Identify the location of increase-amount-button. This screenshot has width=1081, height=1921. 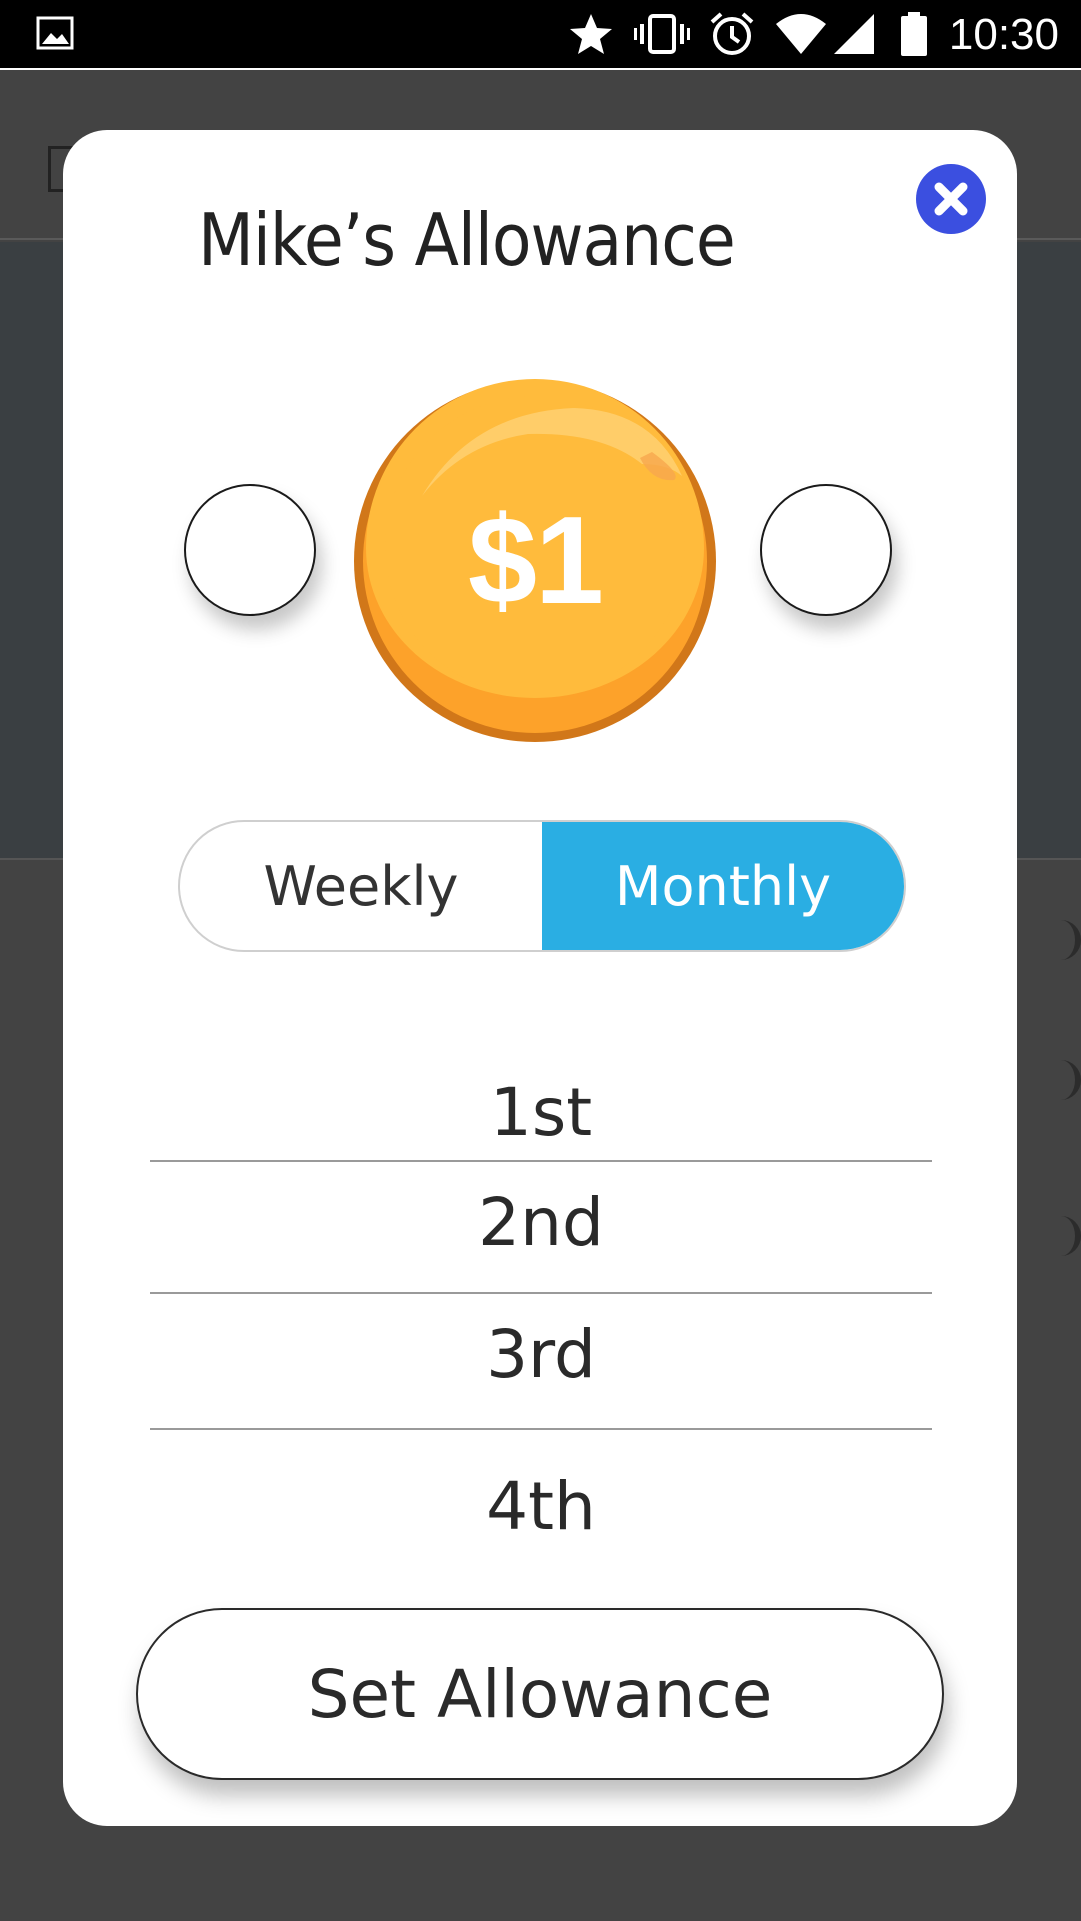
(826, 550).